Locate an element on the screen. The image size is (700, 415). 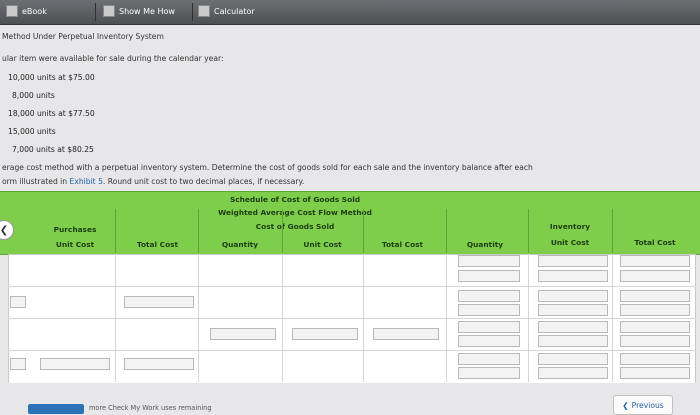
col-cogs-total-cost: Total Cost is located at coordinates (402, 244).